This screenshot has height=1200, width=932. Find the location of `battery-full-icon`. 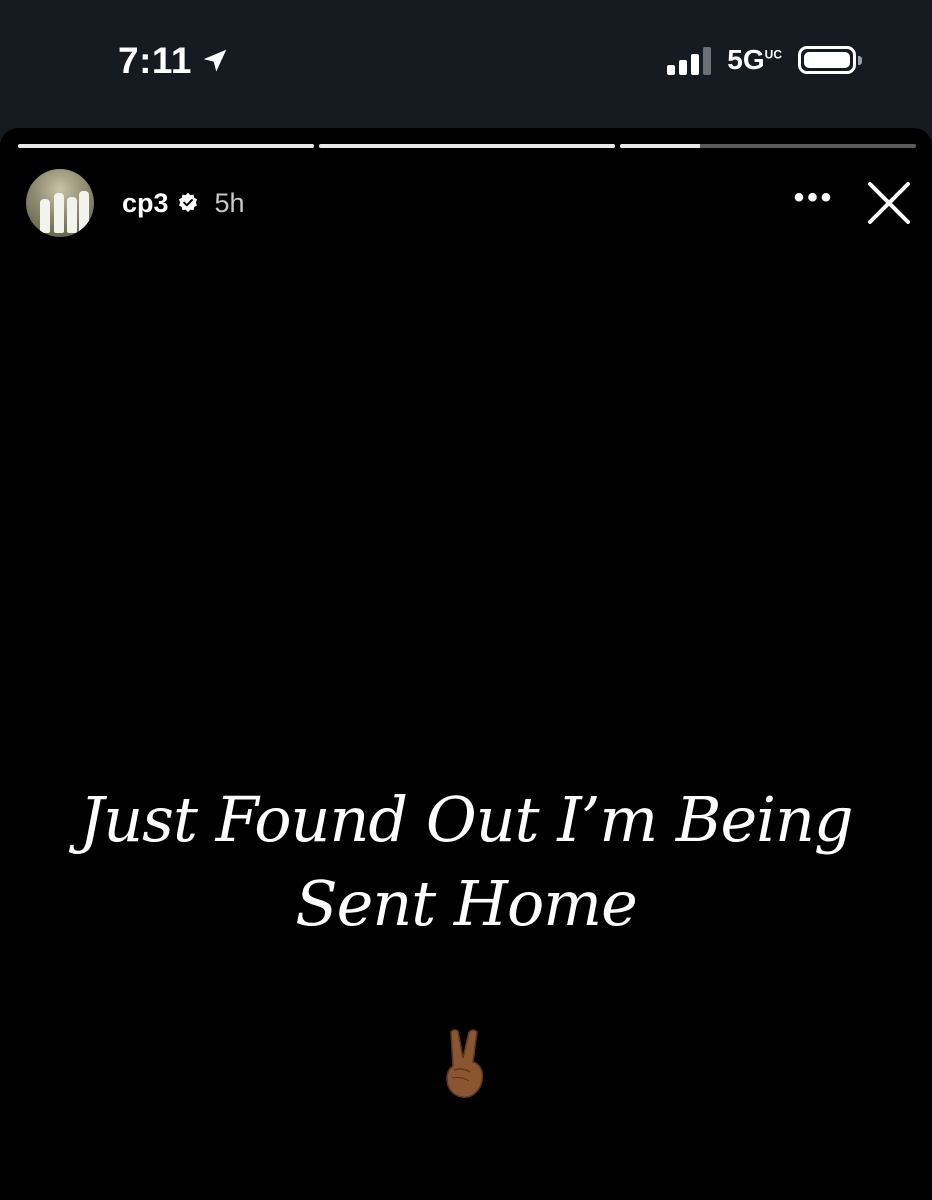

battery-full-icon is located at coordinates (830, 60).